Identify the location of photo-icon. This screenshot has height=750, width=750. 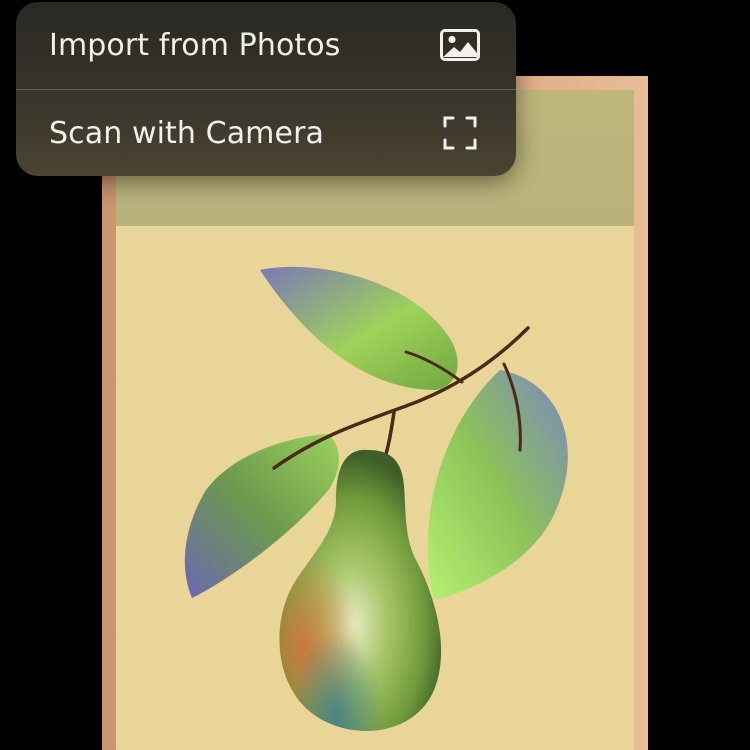
(460, 45).